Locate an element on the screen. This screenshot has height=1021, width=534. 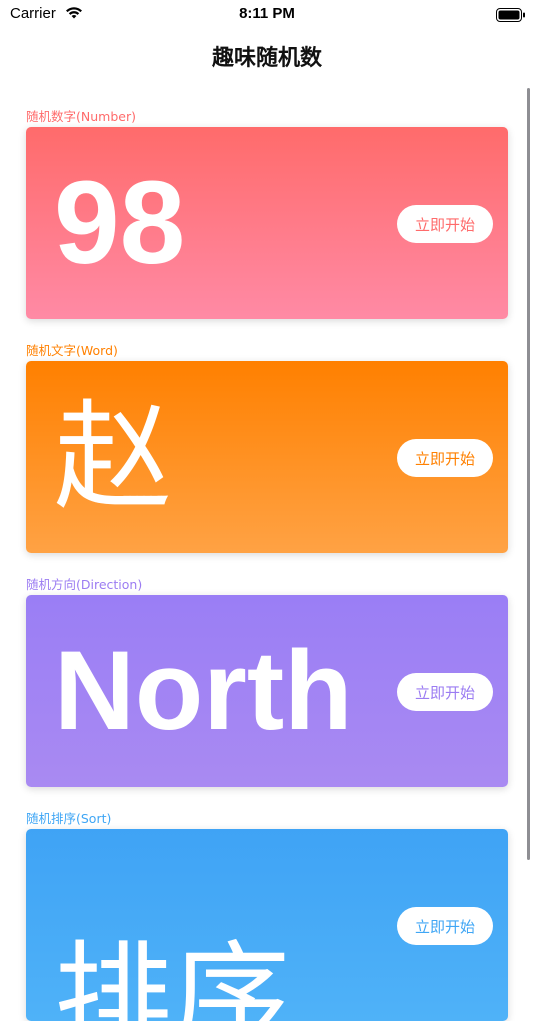
random-word-value: 赵 is located at coordinates (113, 457).